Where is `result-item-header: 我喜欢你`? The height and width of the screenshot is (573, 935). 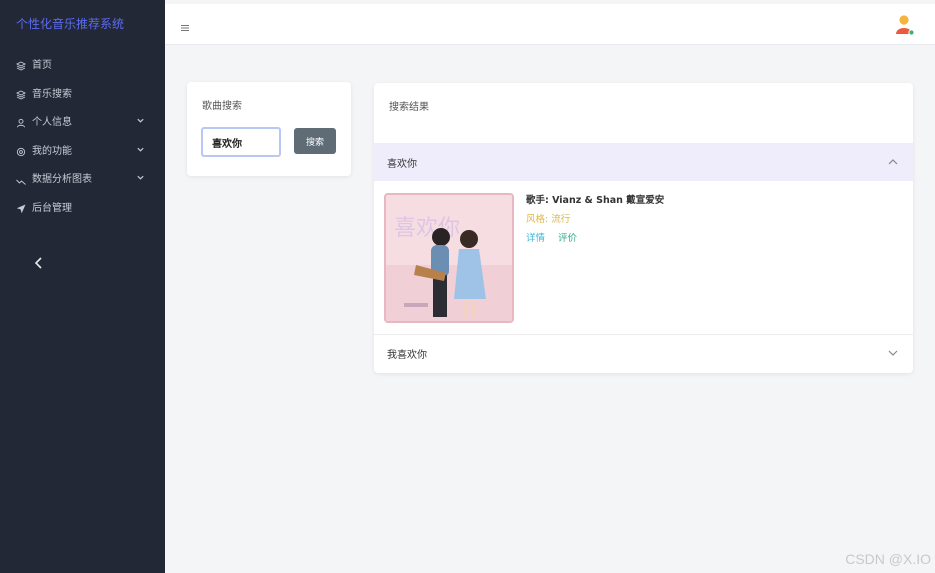 result-item-header: 我喜欢你 is located at coordinates (643, 353).